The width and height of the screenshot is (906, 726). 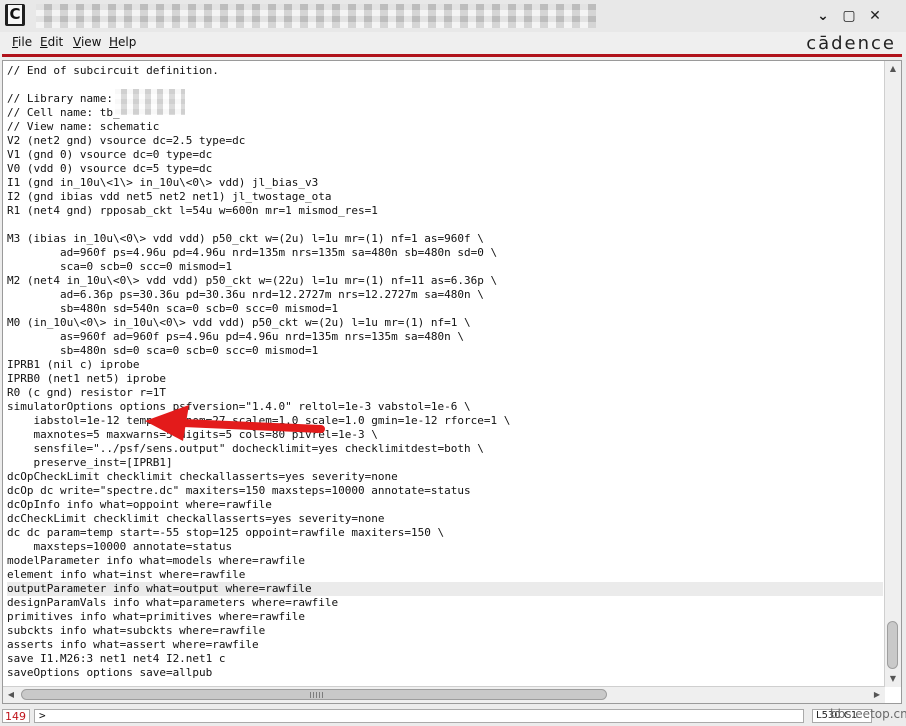 What do you see at coordinates (445, 673) in the screenshot?
I see `code-line: saveOptions options save=allpub` at bounding box center [445, 673].